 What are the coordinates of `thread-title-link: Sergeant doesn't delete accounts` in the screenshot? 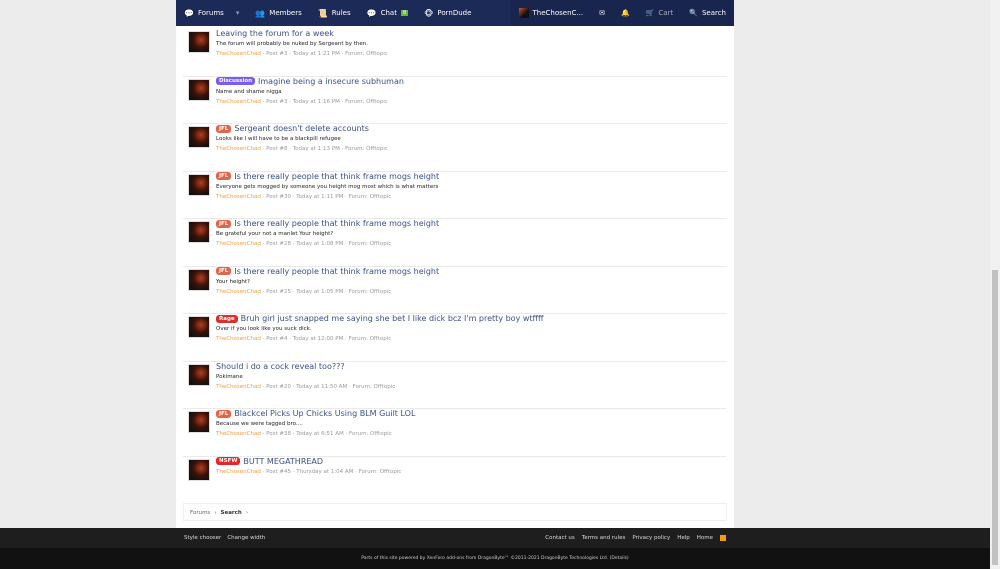 It's located at (301, 128).